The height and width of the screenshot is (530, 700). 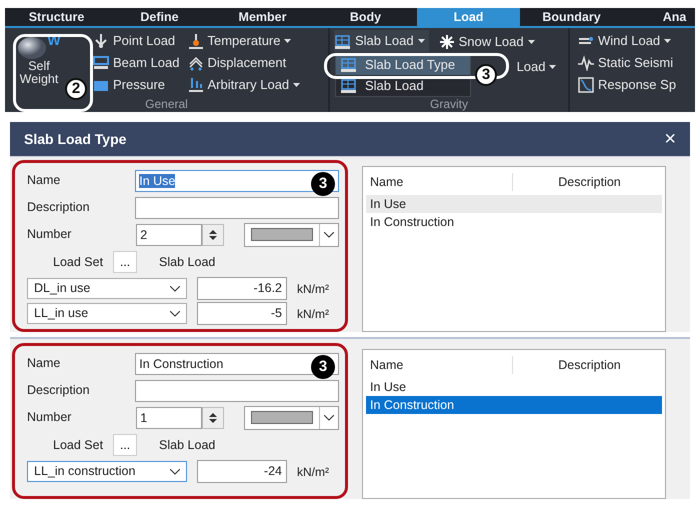 What do you see at coordinates (446, 42) in the screenshot?
I see `asterisk-icon` at bounding box center [446, 42].